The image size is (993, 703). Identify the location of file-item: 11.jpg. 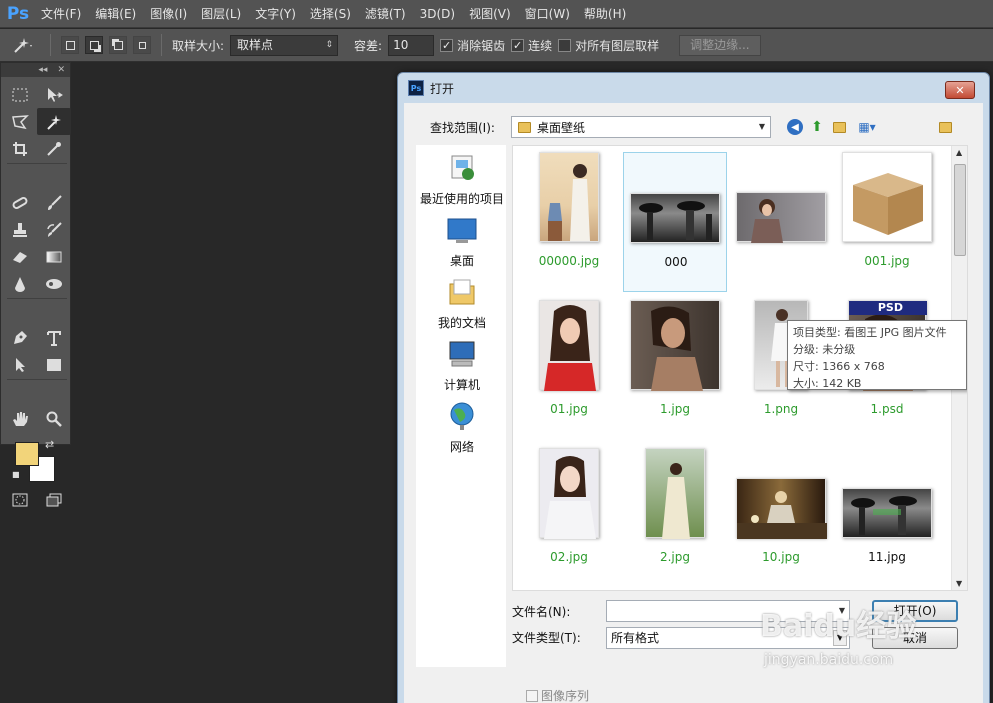
(887, 518).